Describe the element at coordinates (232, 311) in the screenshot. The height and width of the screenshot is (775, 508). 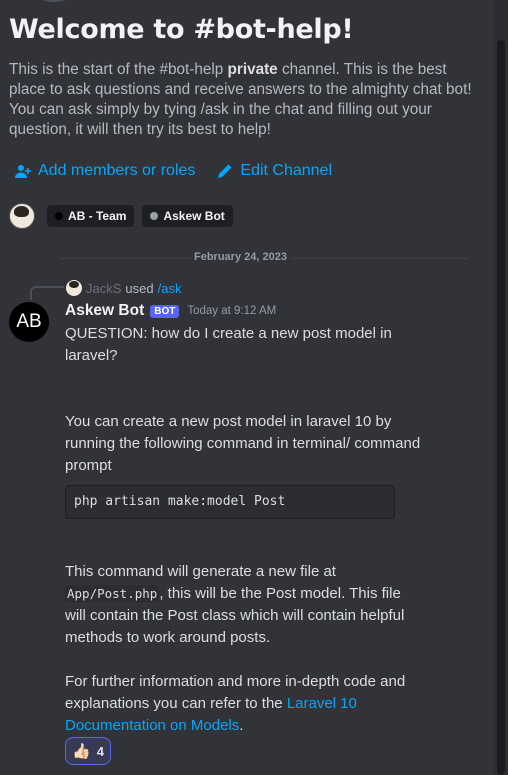
I see `message-timestamp: Today at 9:12 AM` at that location.